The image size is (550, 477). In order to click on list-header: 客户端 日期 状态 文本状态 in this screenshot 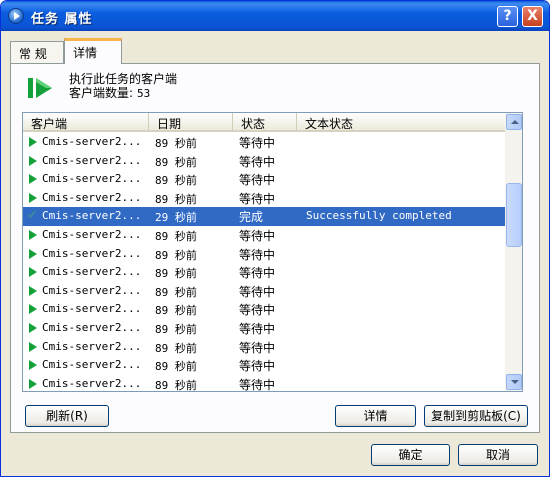, I will do `click(264, 122)`.